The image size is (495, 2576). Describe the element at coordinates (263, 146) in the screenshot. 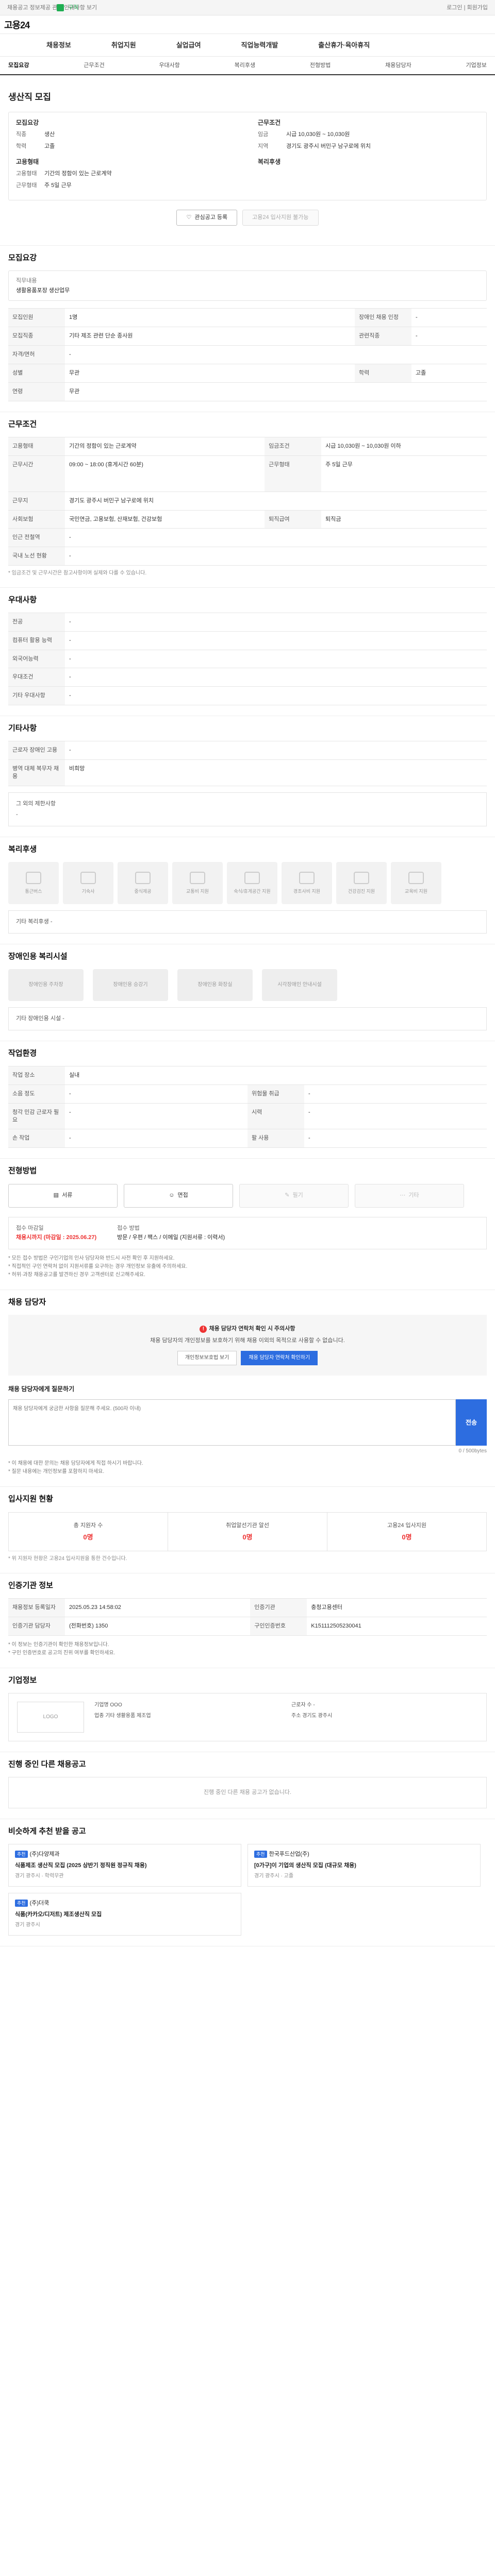

I see `kv-key: 지역` at that location.